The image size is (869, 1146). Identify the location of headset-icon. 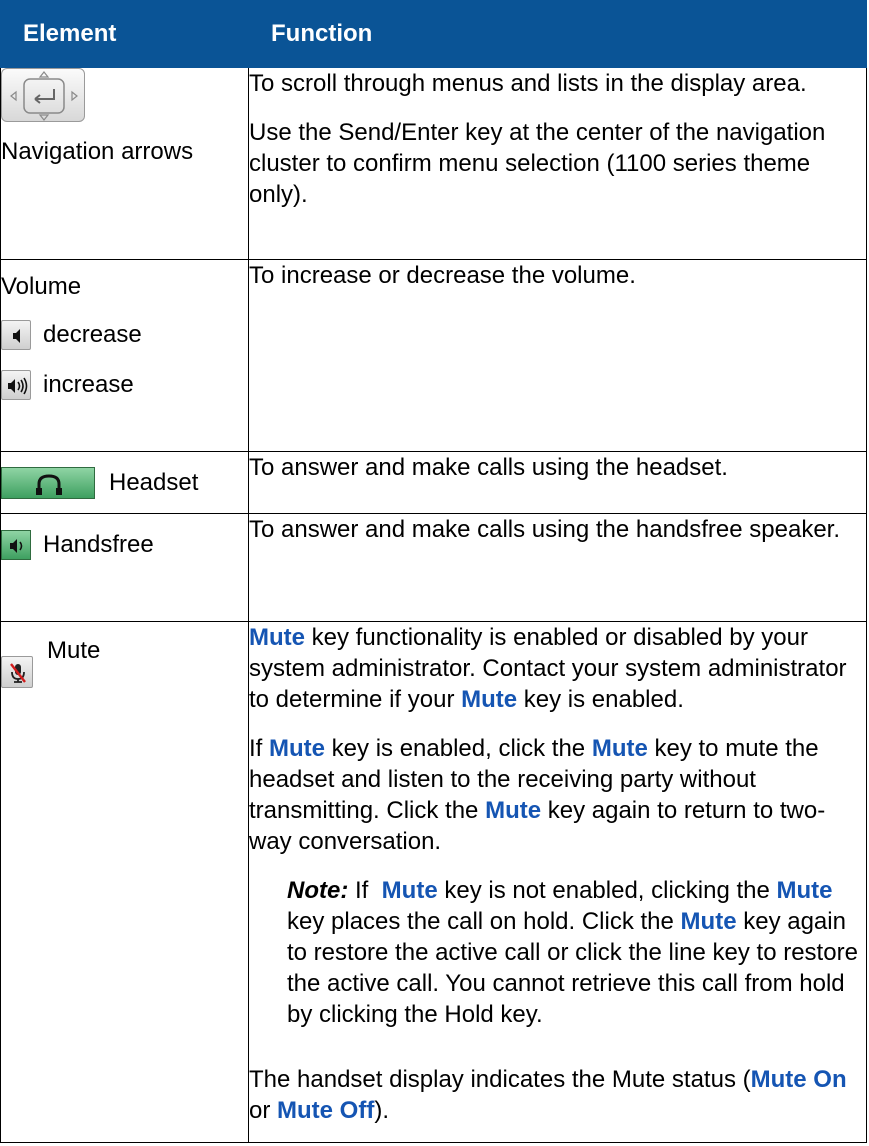
(48, 483).